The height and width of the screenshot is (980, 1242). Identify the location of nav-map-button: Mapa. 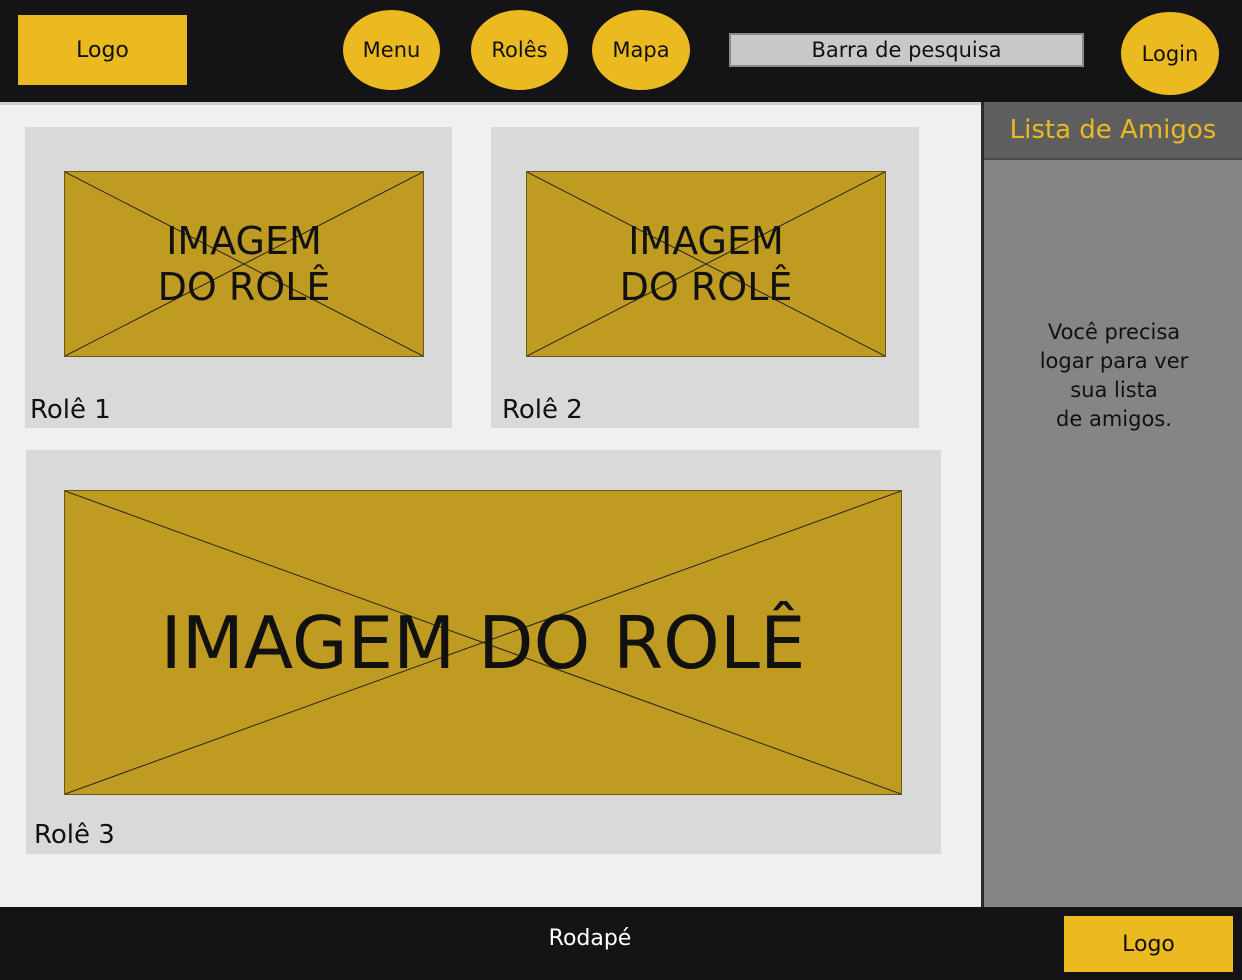
(641, 50).